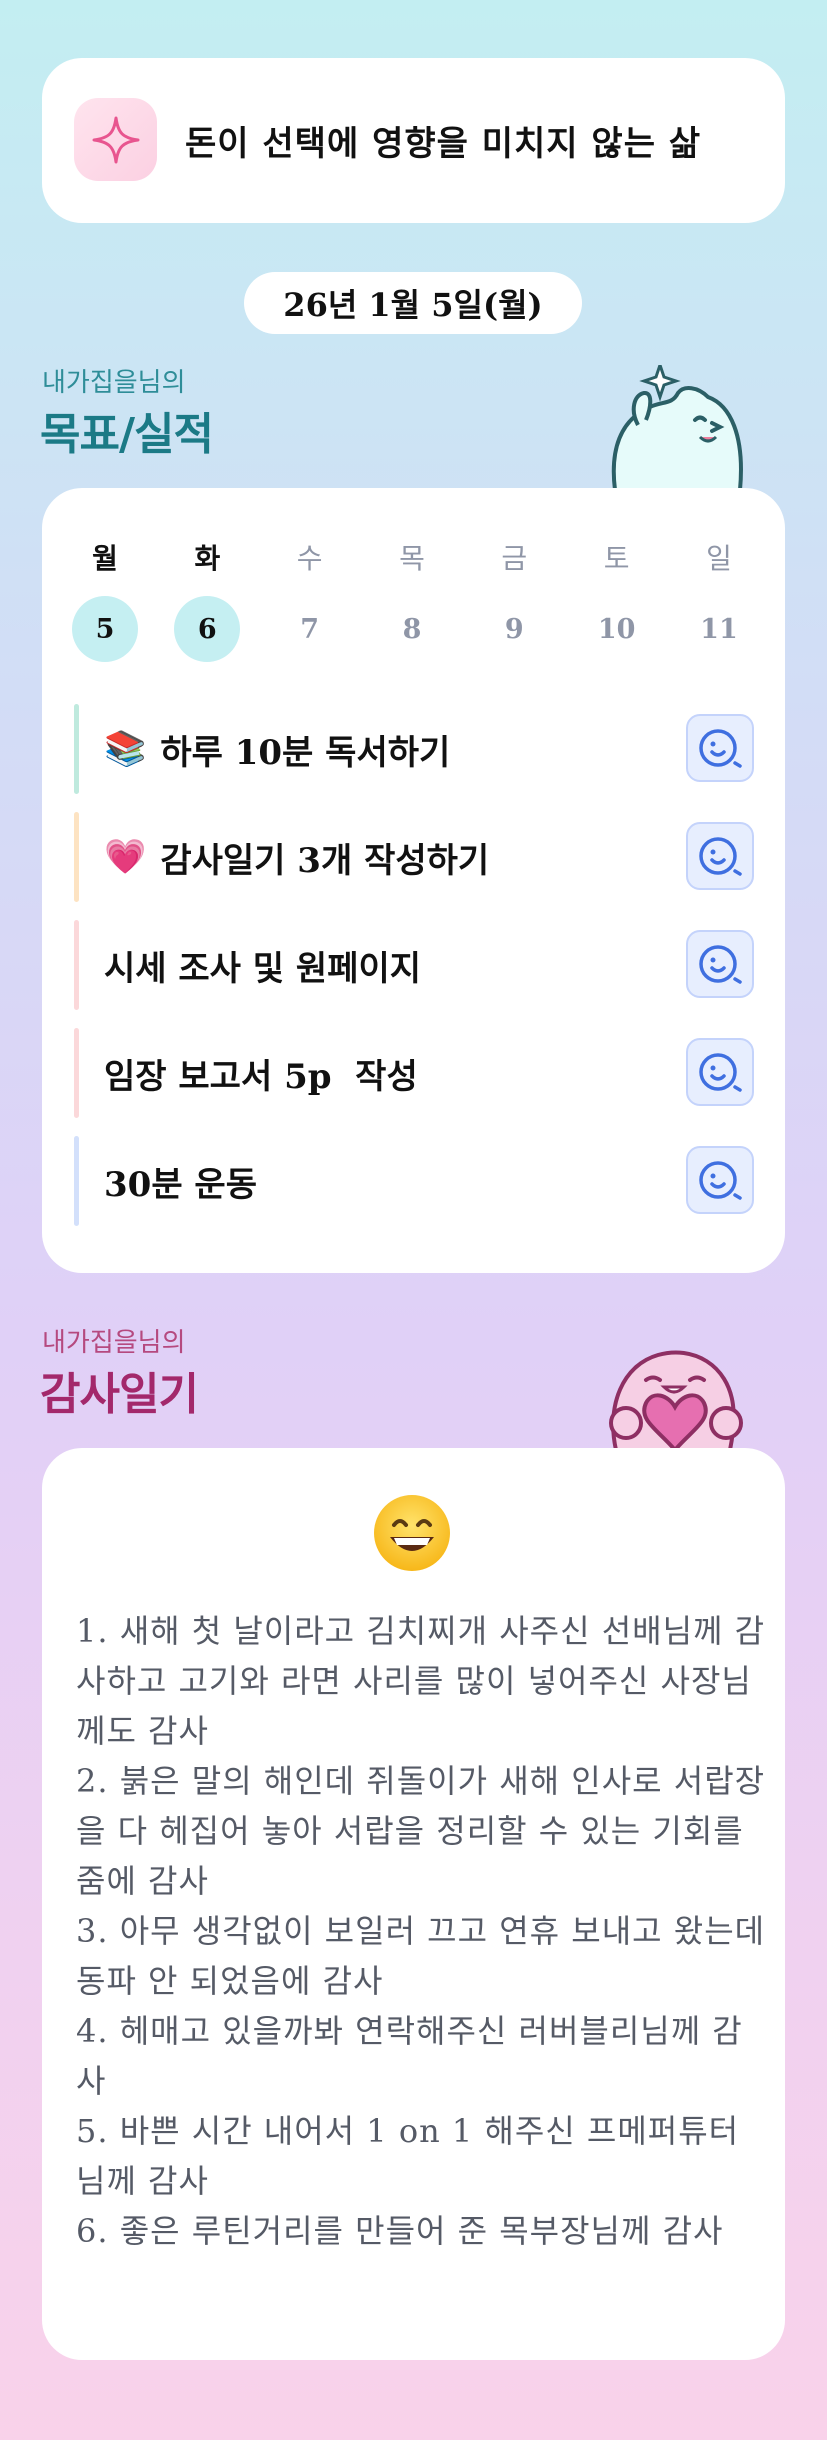 The width and height of the screenshot is (827, 2440). What do you see at coordinates (125, 857) in the screenshot?
I see `pink-heart-icon: 💗` at bounding box center [125, 857].